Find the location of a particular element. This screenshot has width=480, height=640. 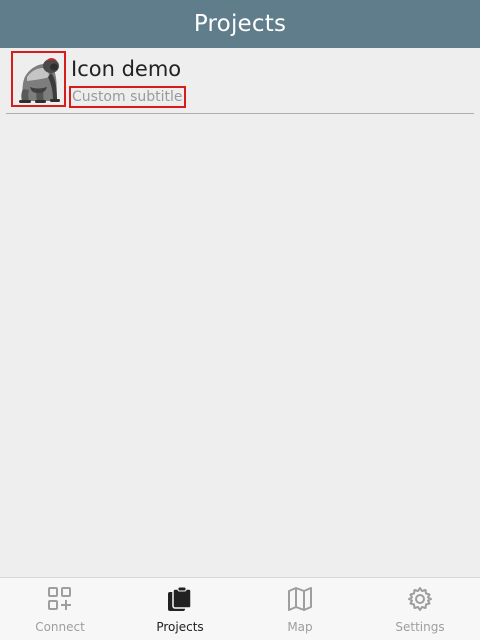

gorilla-icon is located at coordinates (38, 79).